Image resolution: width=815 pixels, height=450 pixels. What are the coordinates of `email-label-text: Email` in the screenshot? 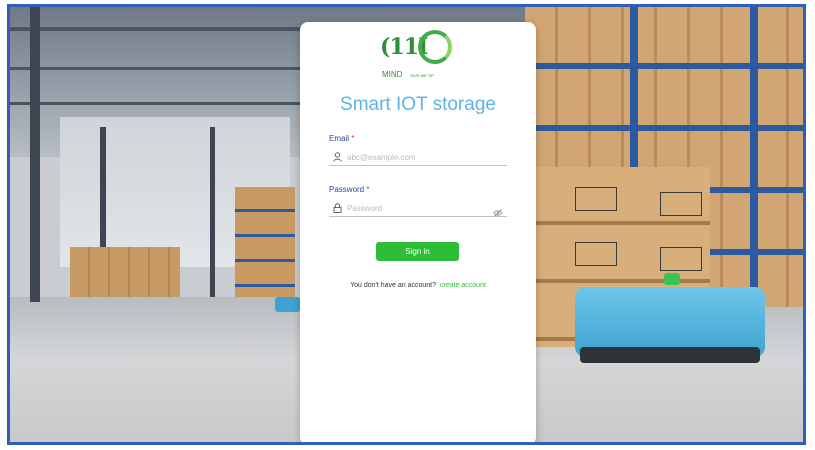 It's located at (339, 138).